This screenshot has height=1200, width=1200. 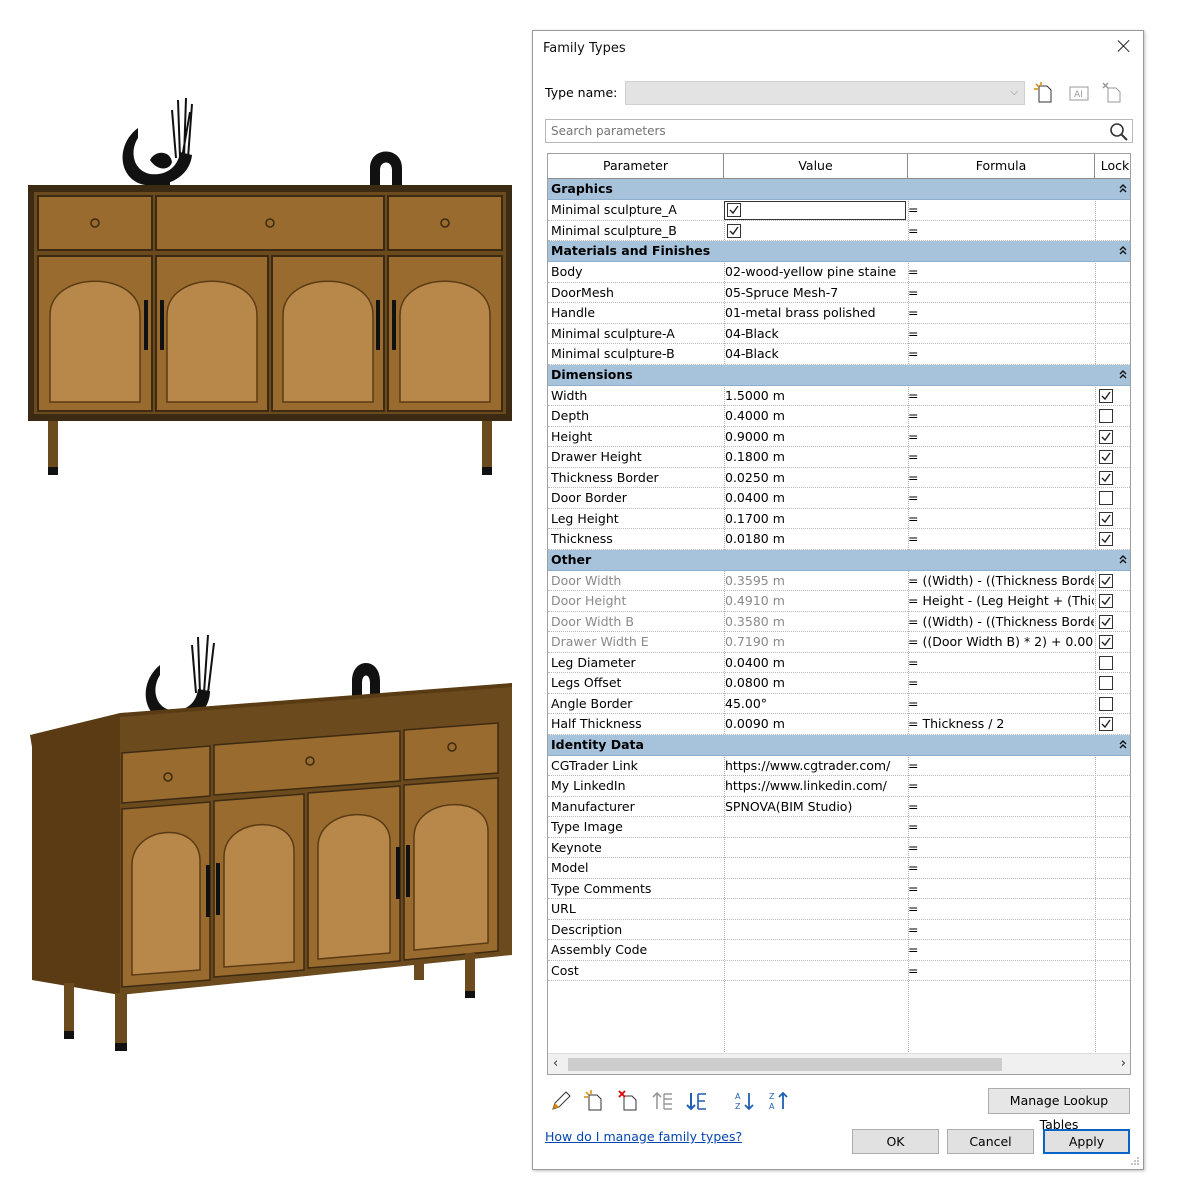 What do you see at coordinates (663, 1101) in the screenshot?
I see `move-up-icon` at bounding box center [663, 1101].